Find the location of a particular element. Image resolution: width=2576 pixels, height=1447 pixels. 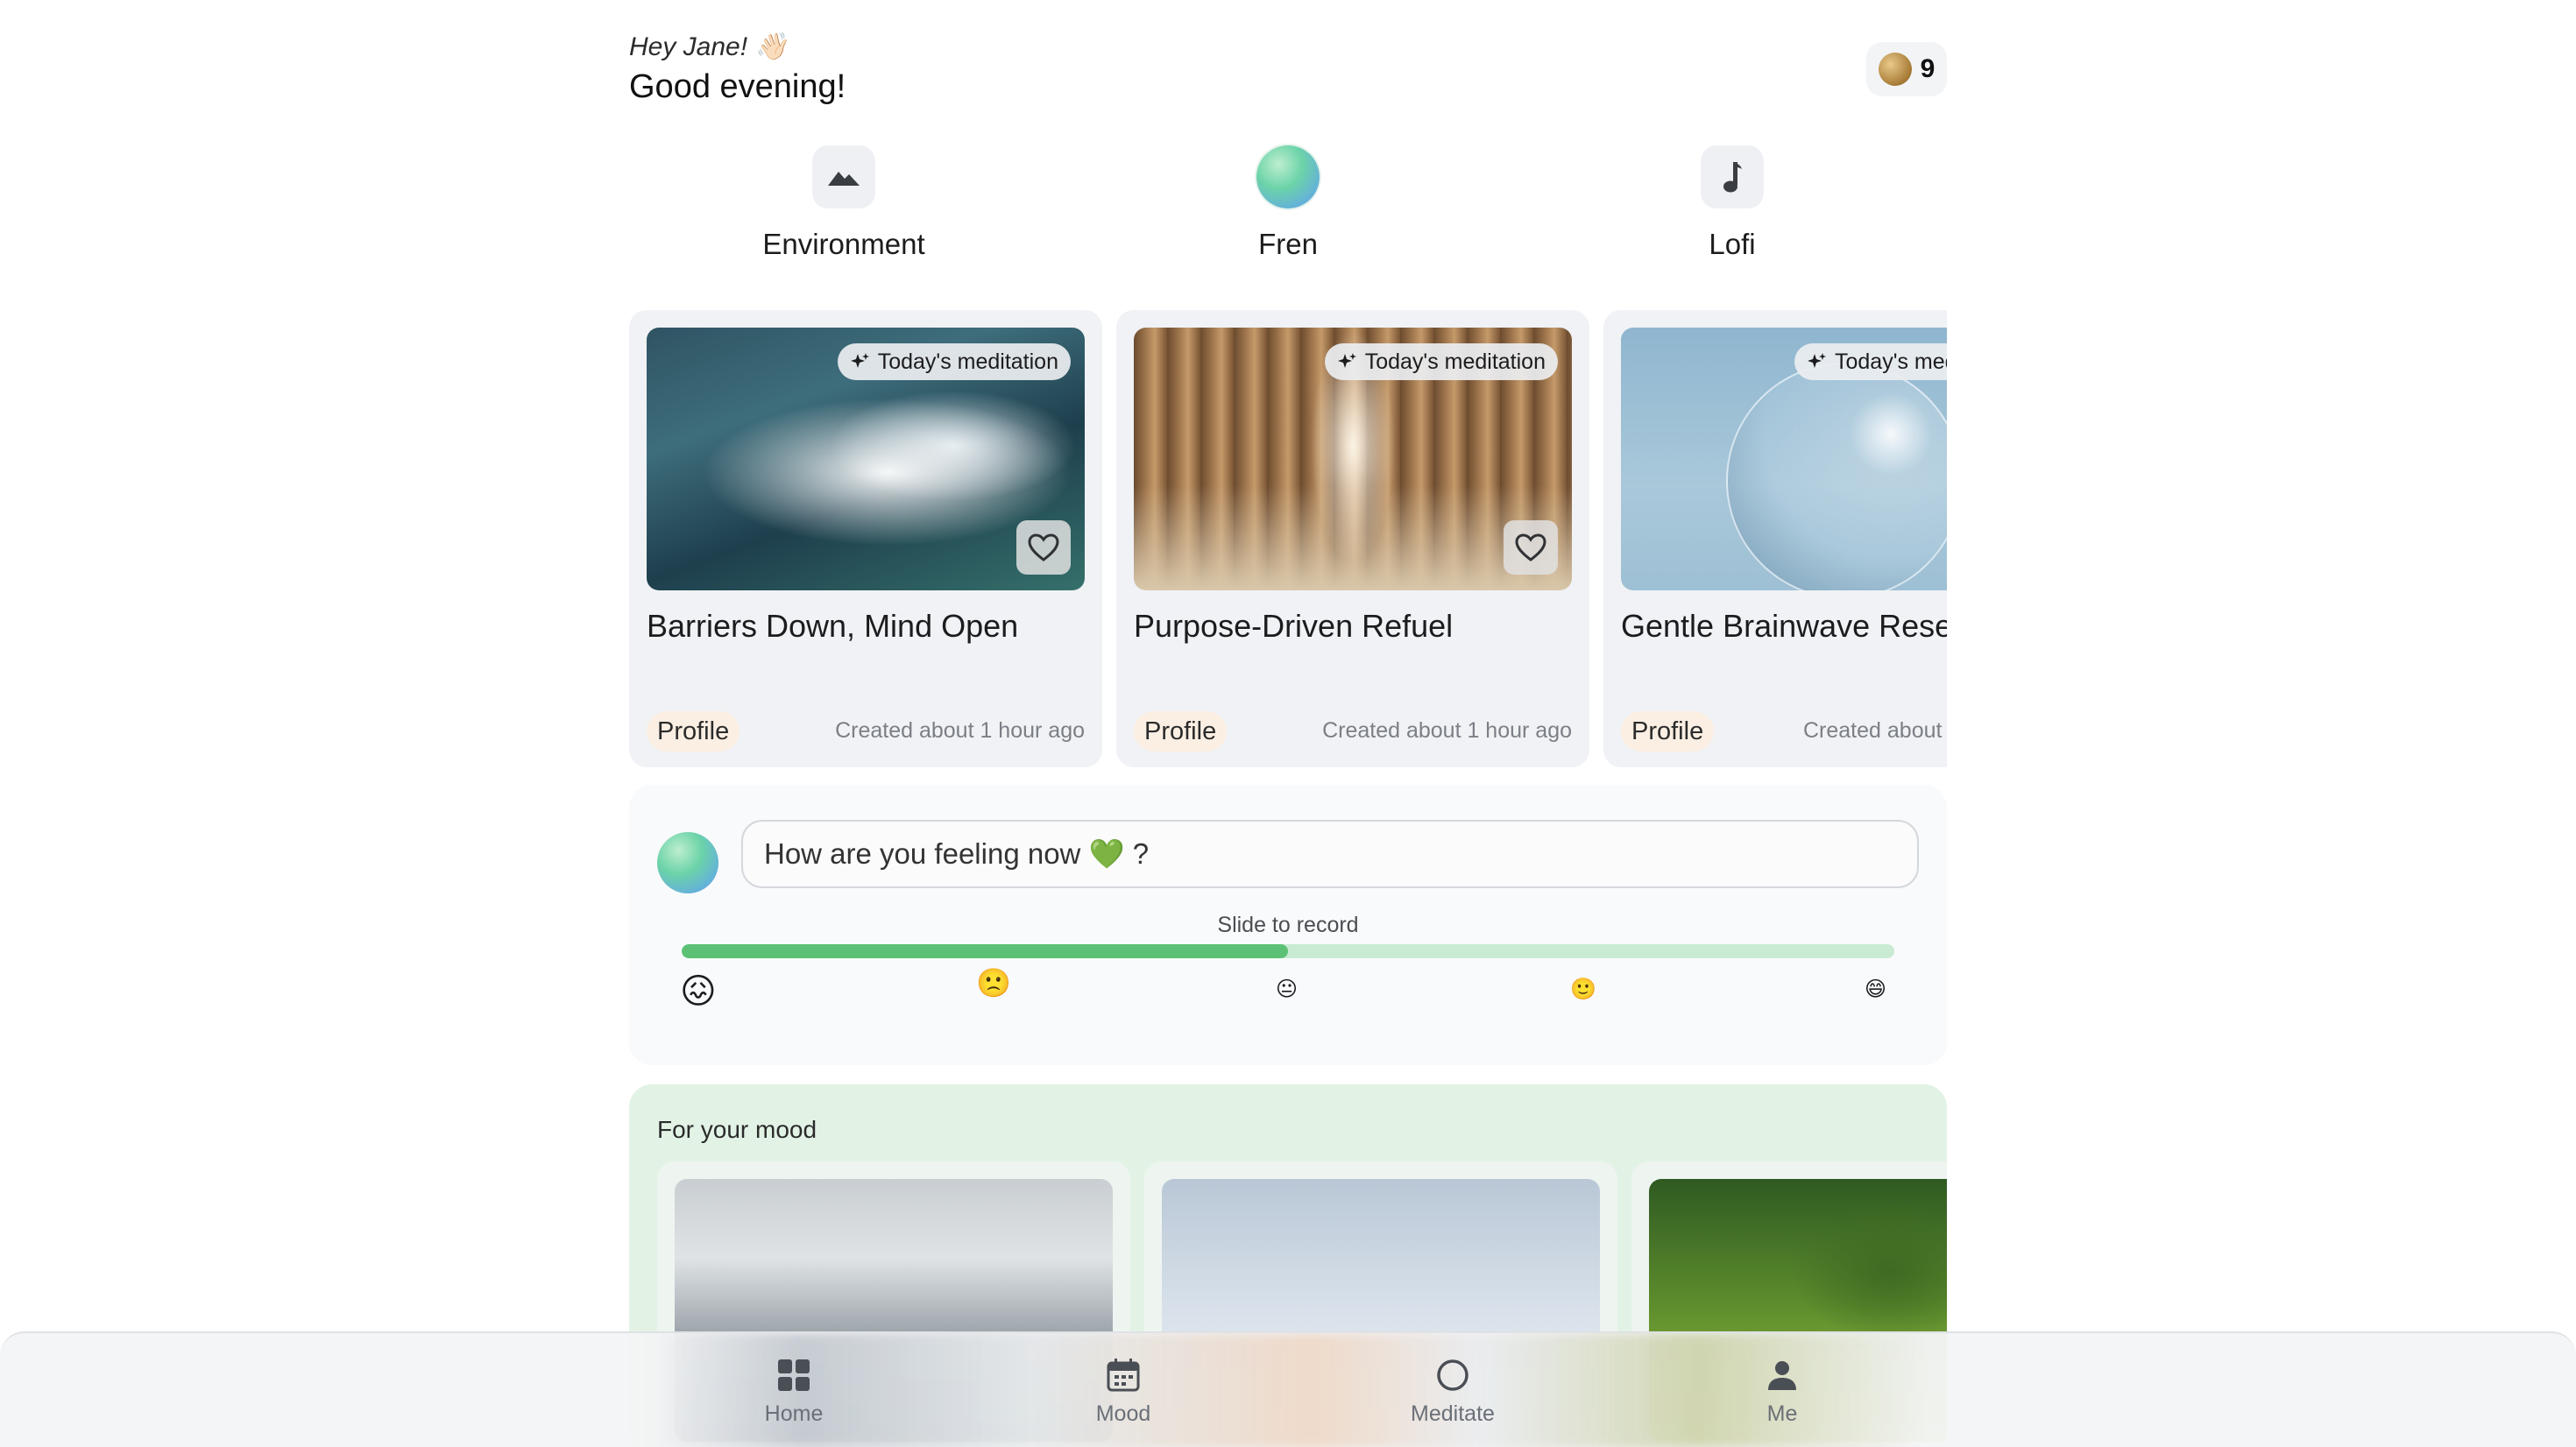

option-label: Fren is located at coordinates (1288, 244).